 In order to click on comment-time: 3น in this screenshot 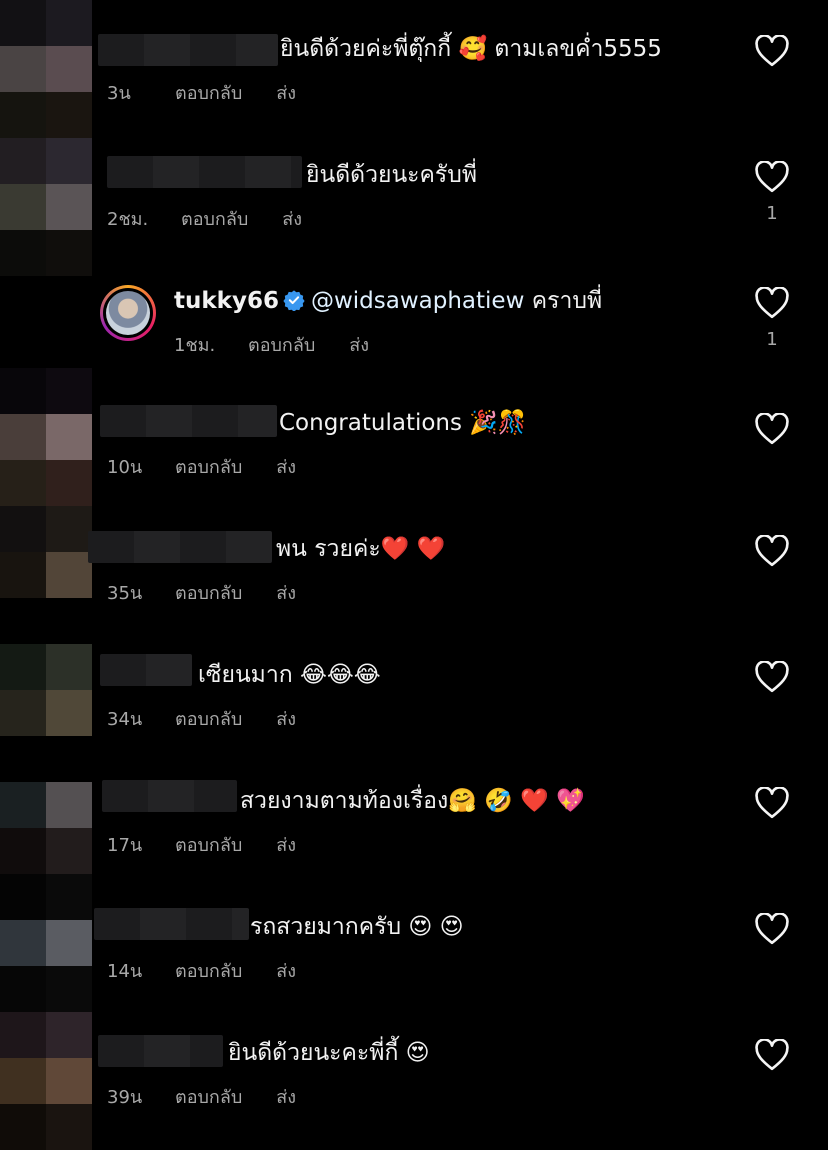, I will do `click(119, 93)`.